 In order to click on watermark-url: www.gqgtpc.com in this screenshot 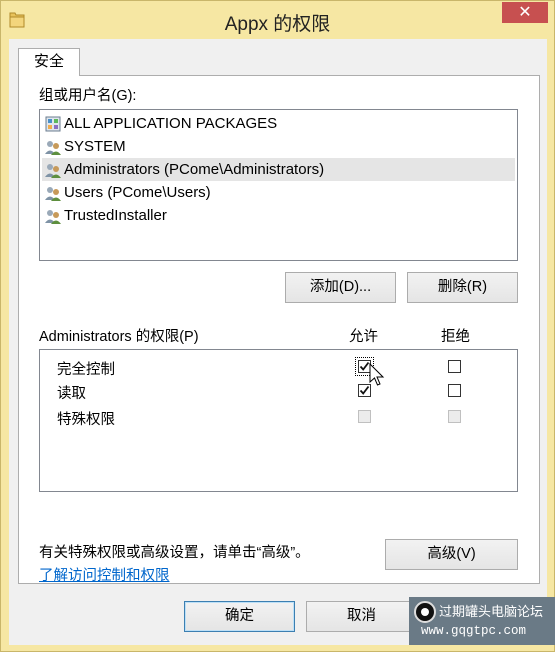, I will do `click(474, 631)`.